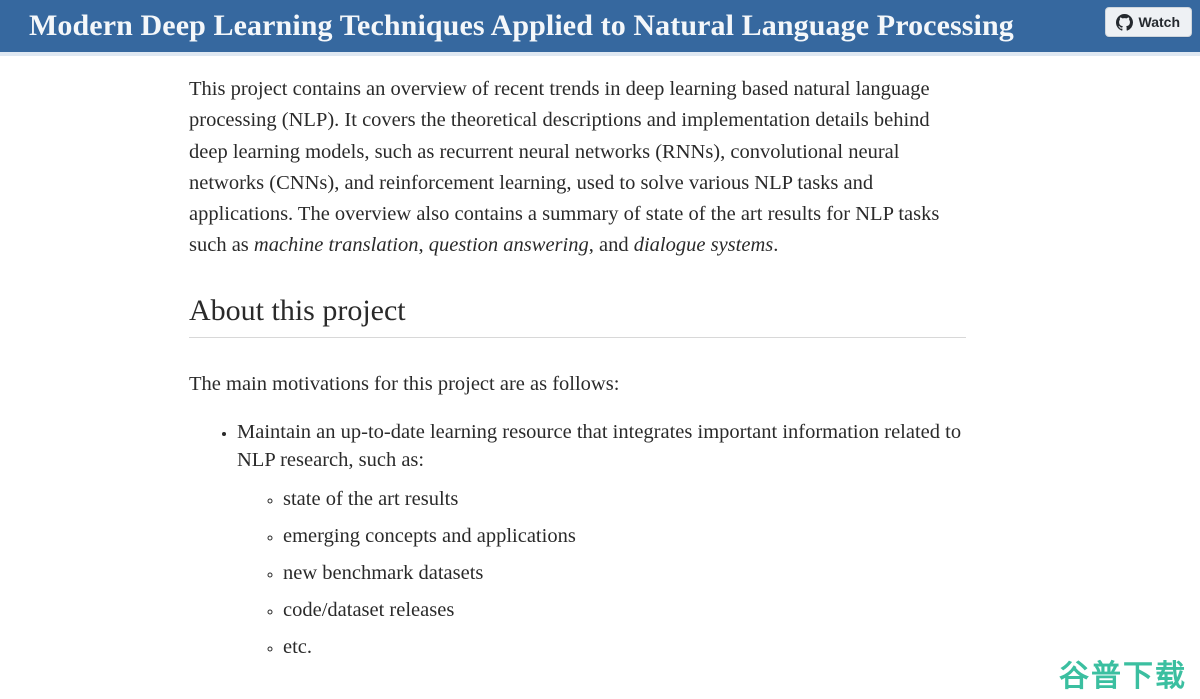  Describe the element at coordinates (1124, 22) in the screenshot. I see `github-octocat-icon` at that location.